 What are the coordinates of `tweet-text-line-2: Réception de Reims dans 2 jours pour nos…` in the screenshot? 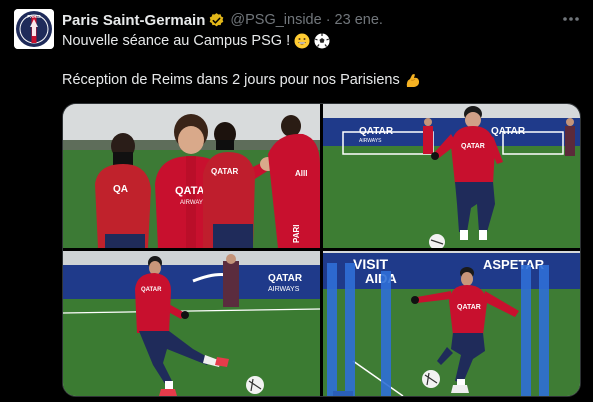 It's located at (241, 80).